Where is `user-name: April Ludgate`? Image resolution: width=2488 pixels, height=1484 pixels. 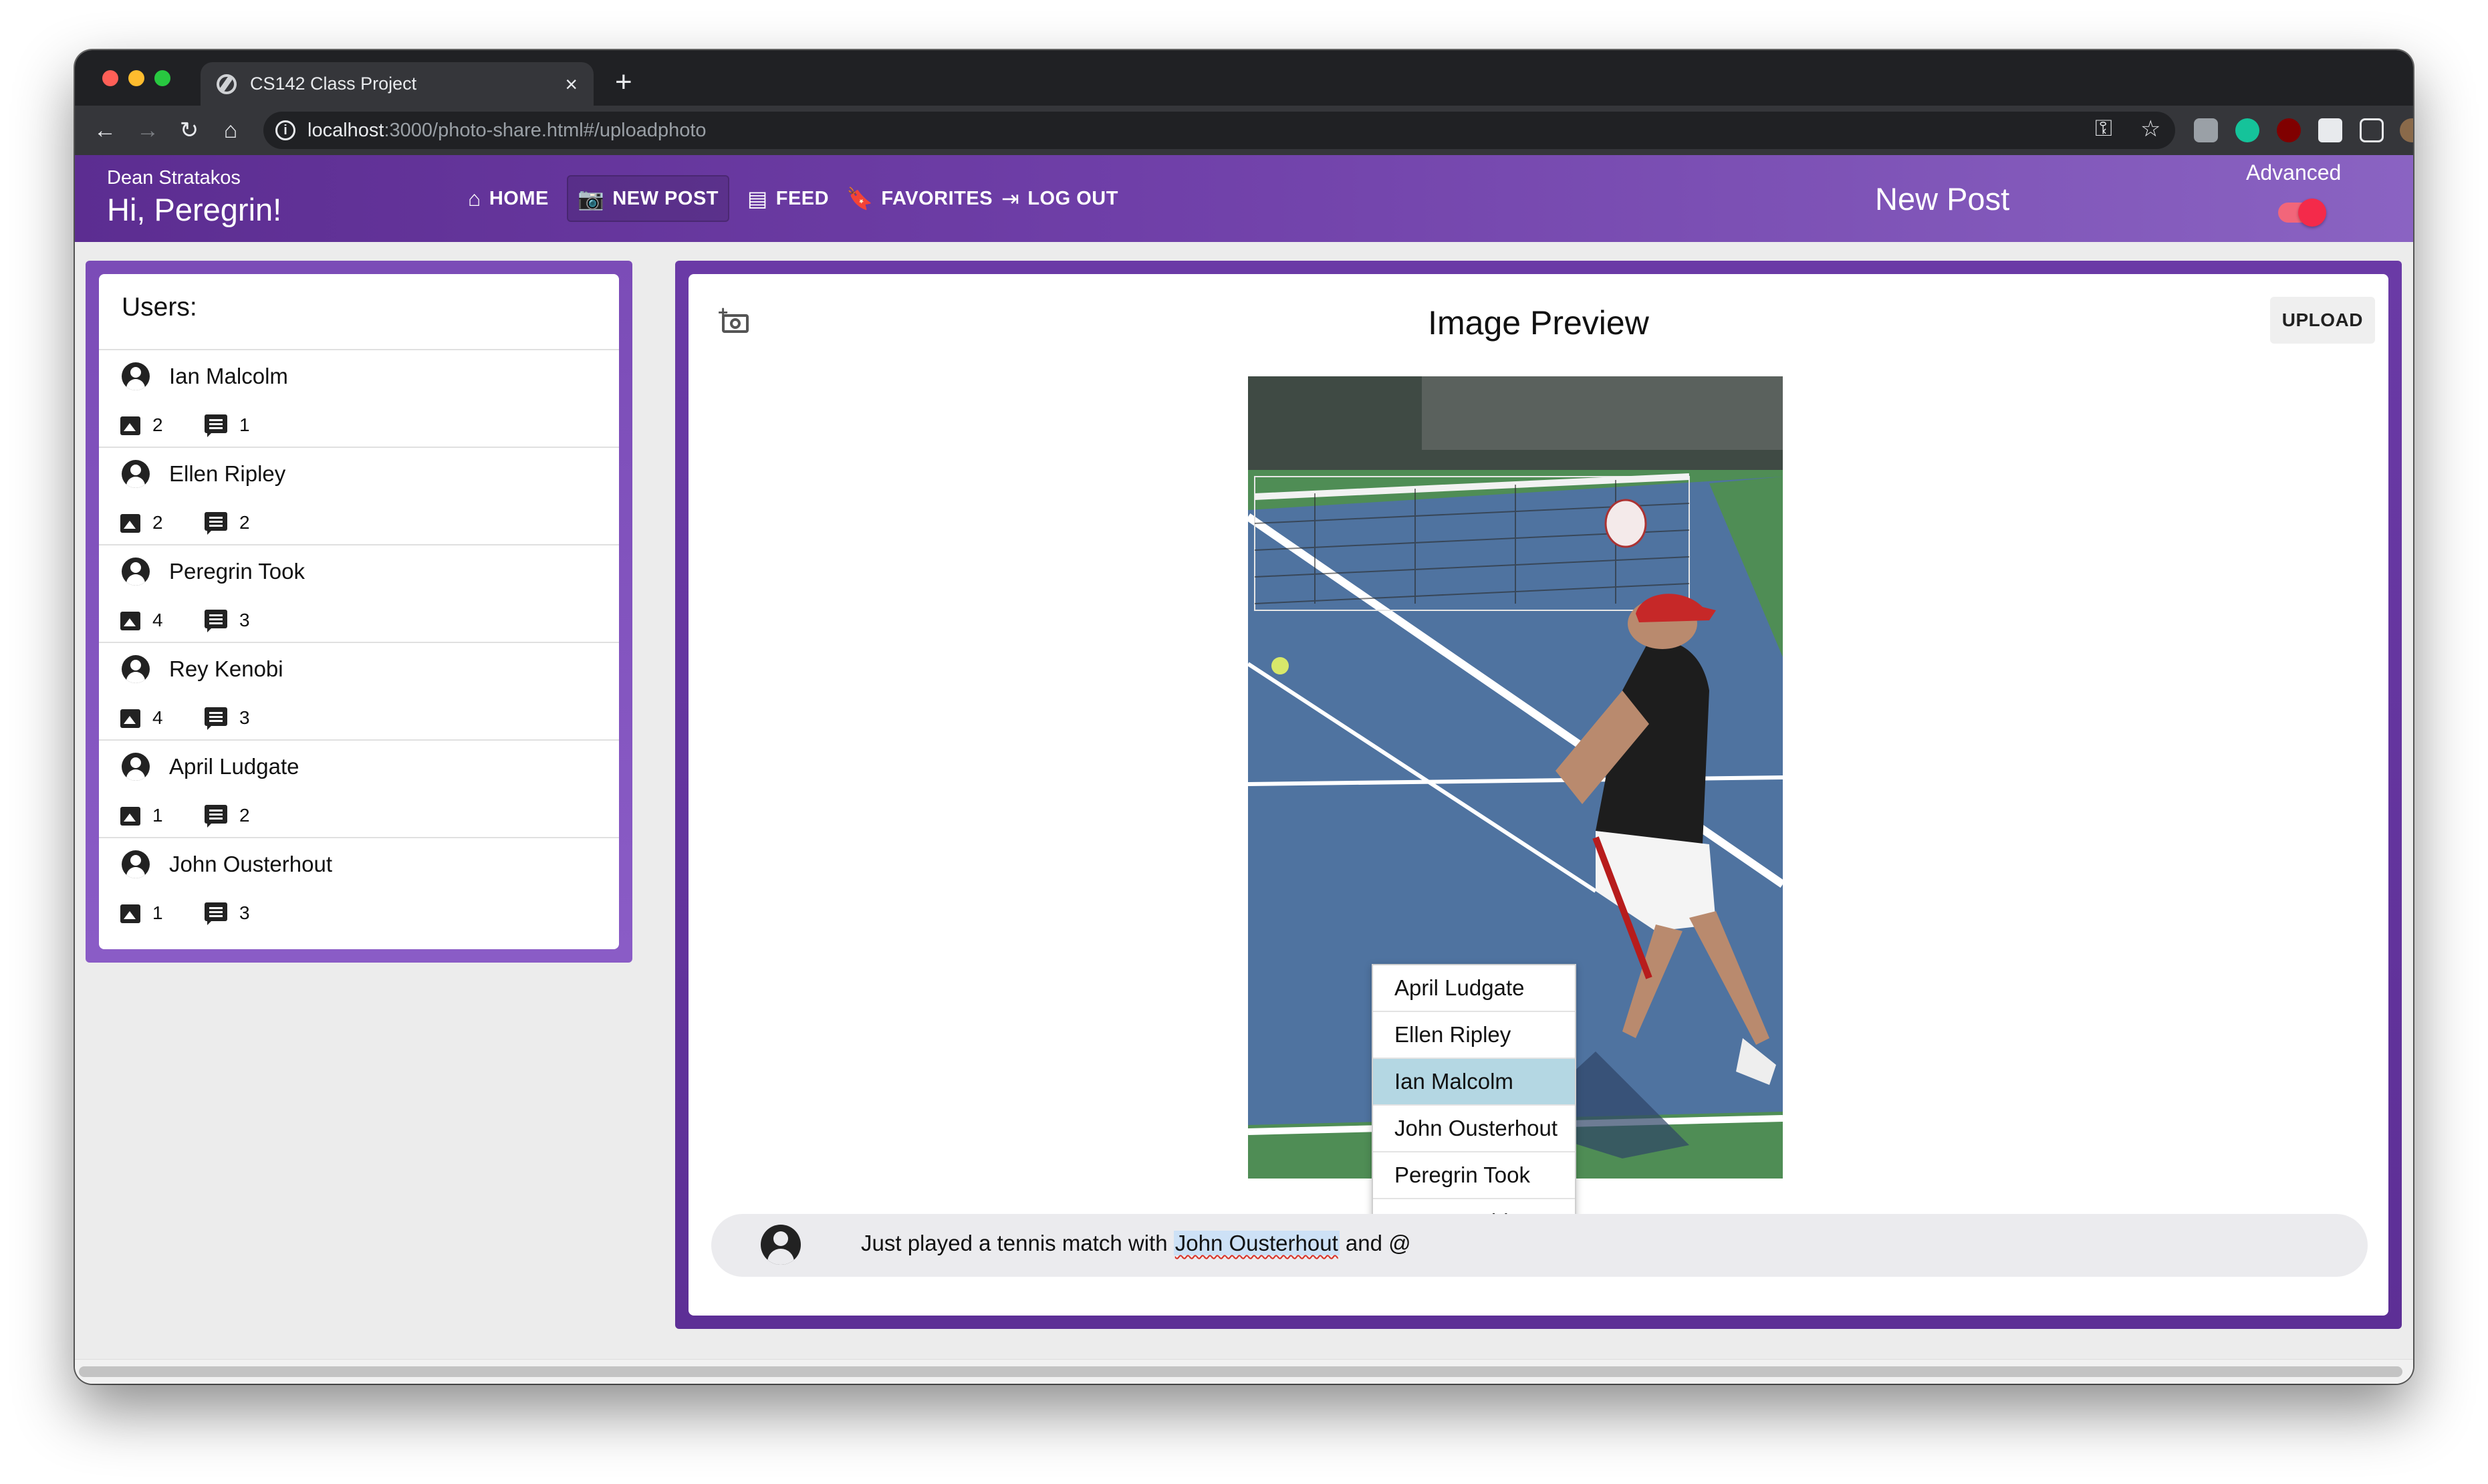
user-name: April Ludgate is located at coordinates (234, 766).